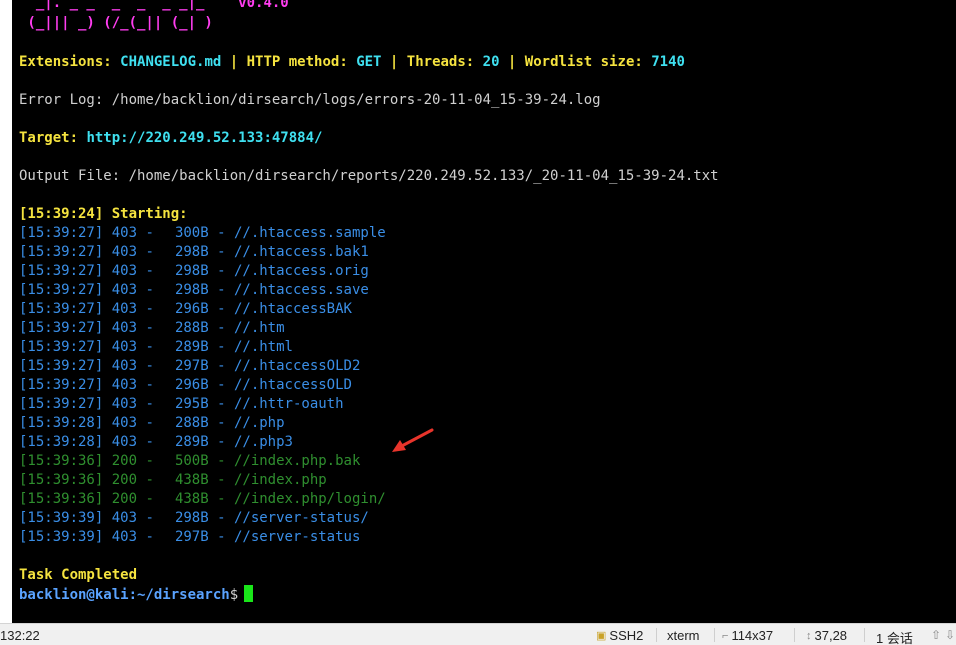 The image size is (956, 645). Describe the element at coordinates (191, 233) in the screenshot. I see `result-size: 300B` at that location.